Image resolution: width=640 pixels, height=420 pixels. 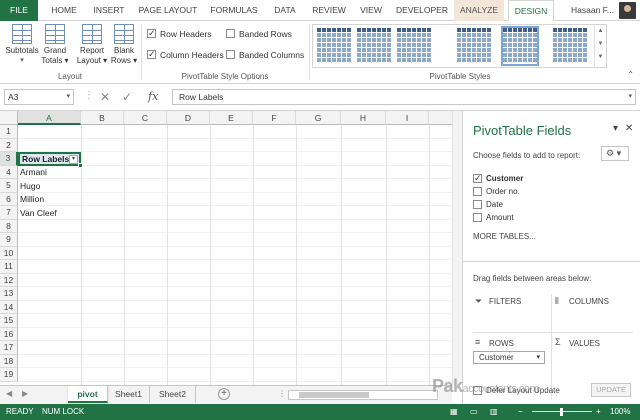 I want to click on row-header-4: 4, so click(x=9, y=172).